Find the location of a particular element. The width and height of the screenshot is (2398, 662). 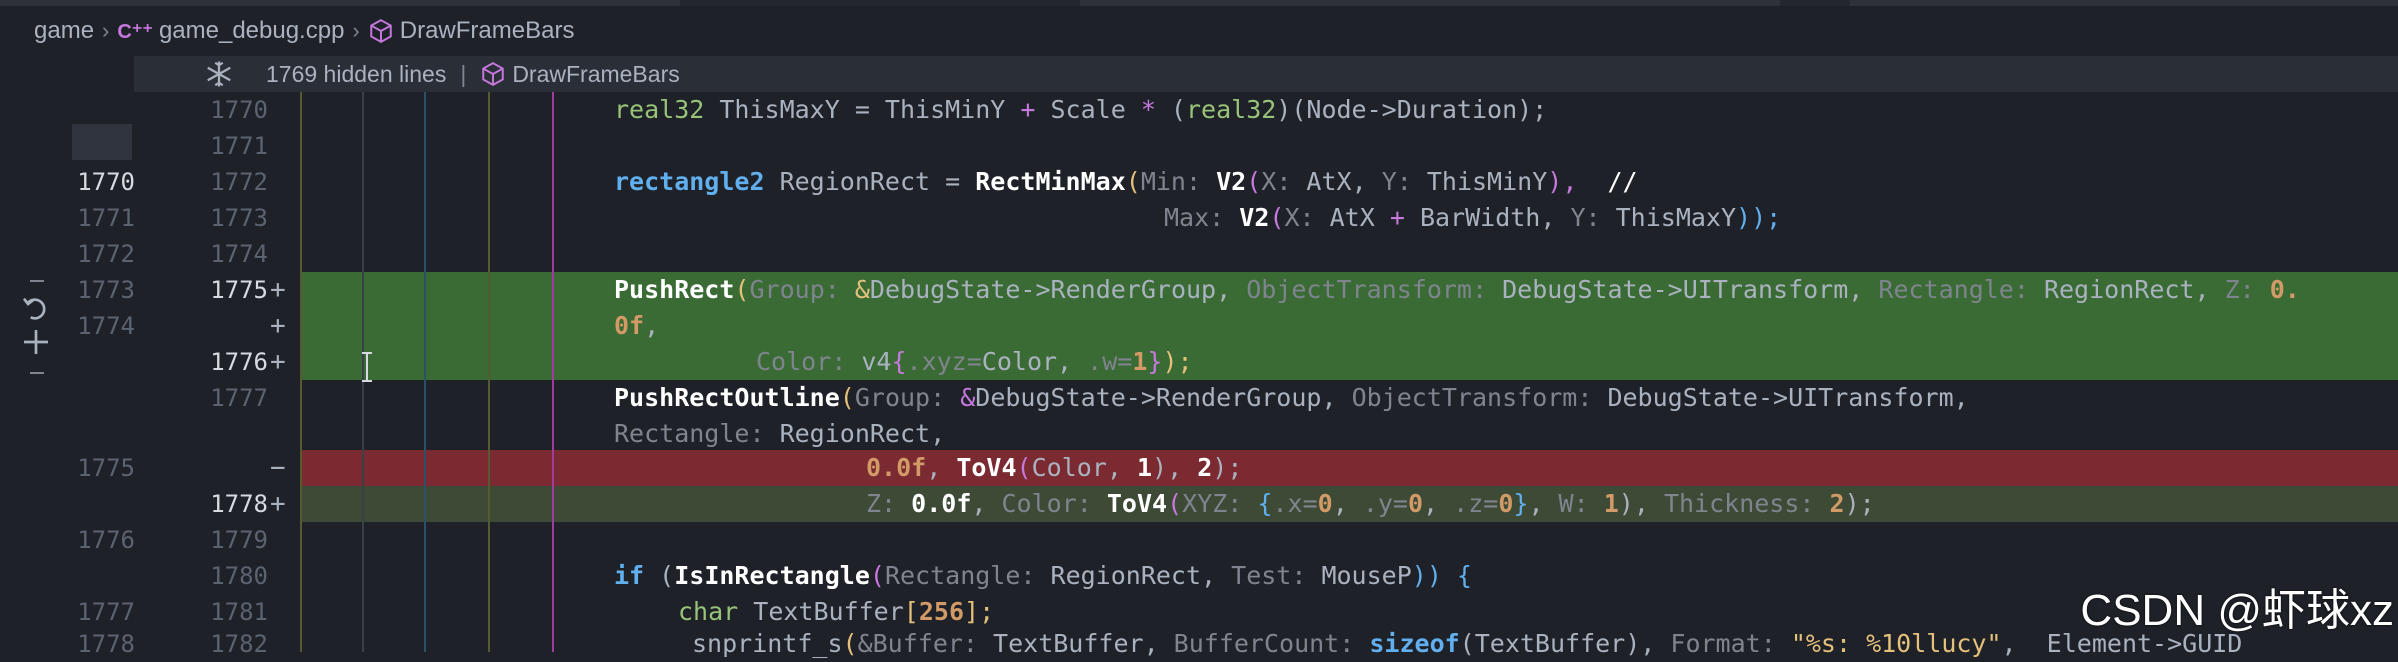

token-function: snprintf_s is located at coordinates (767, 643).